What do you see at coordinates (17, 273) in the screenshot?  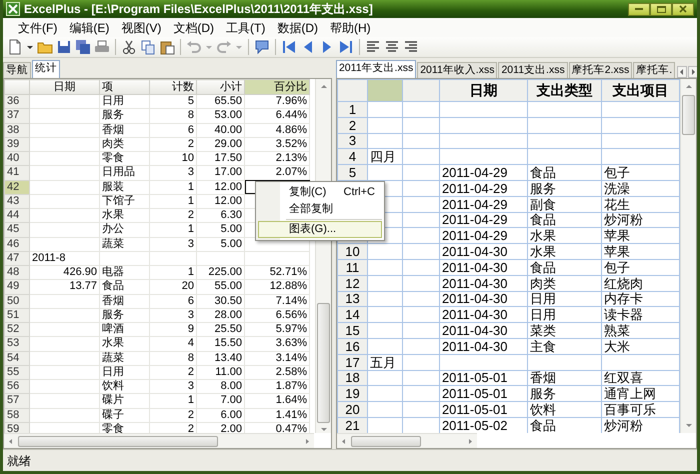 I see `row-number: 48` at bounding box center [17, 273].